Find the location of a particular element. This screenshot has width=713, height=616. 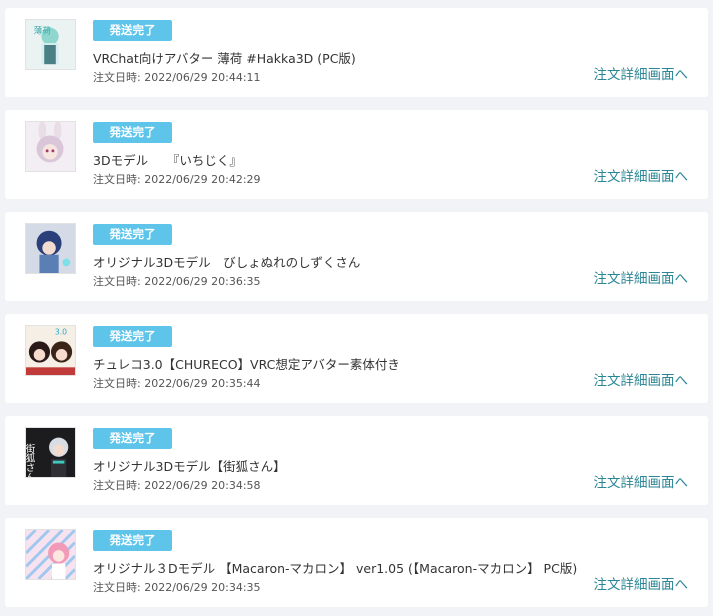

product-title: オリジナル3Dモデル【街狐さん】 is located at coordinates (189, 466).